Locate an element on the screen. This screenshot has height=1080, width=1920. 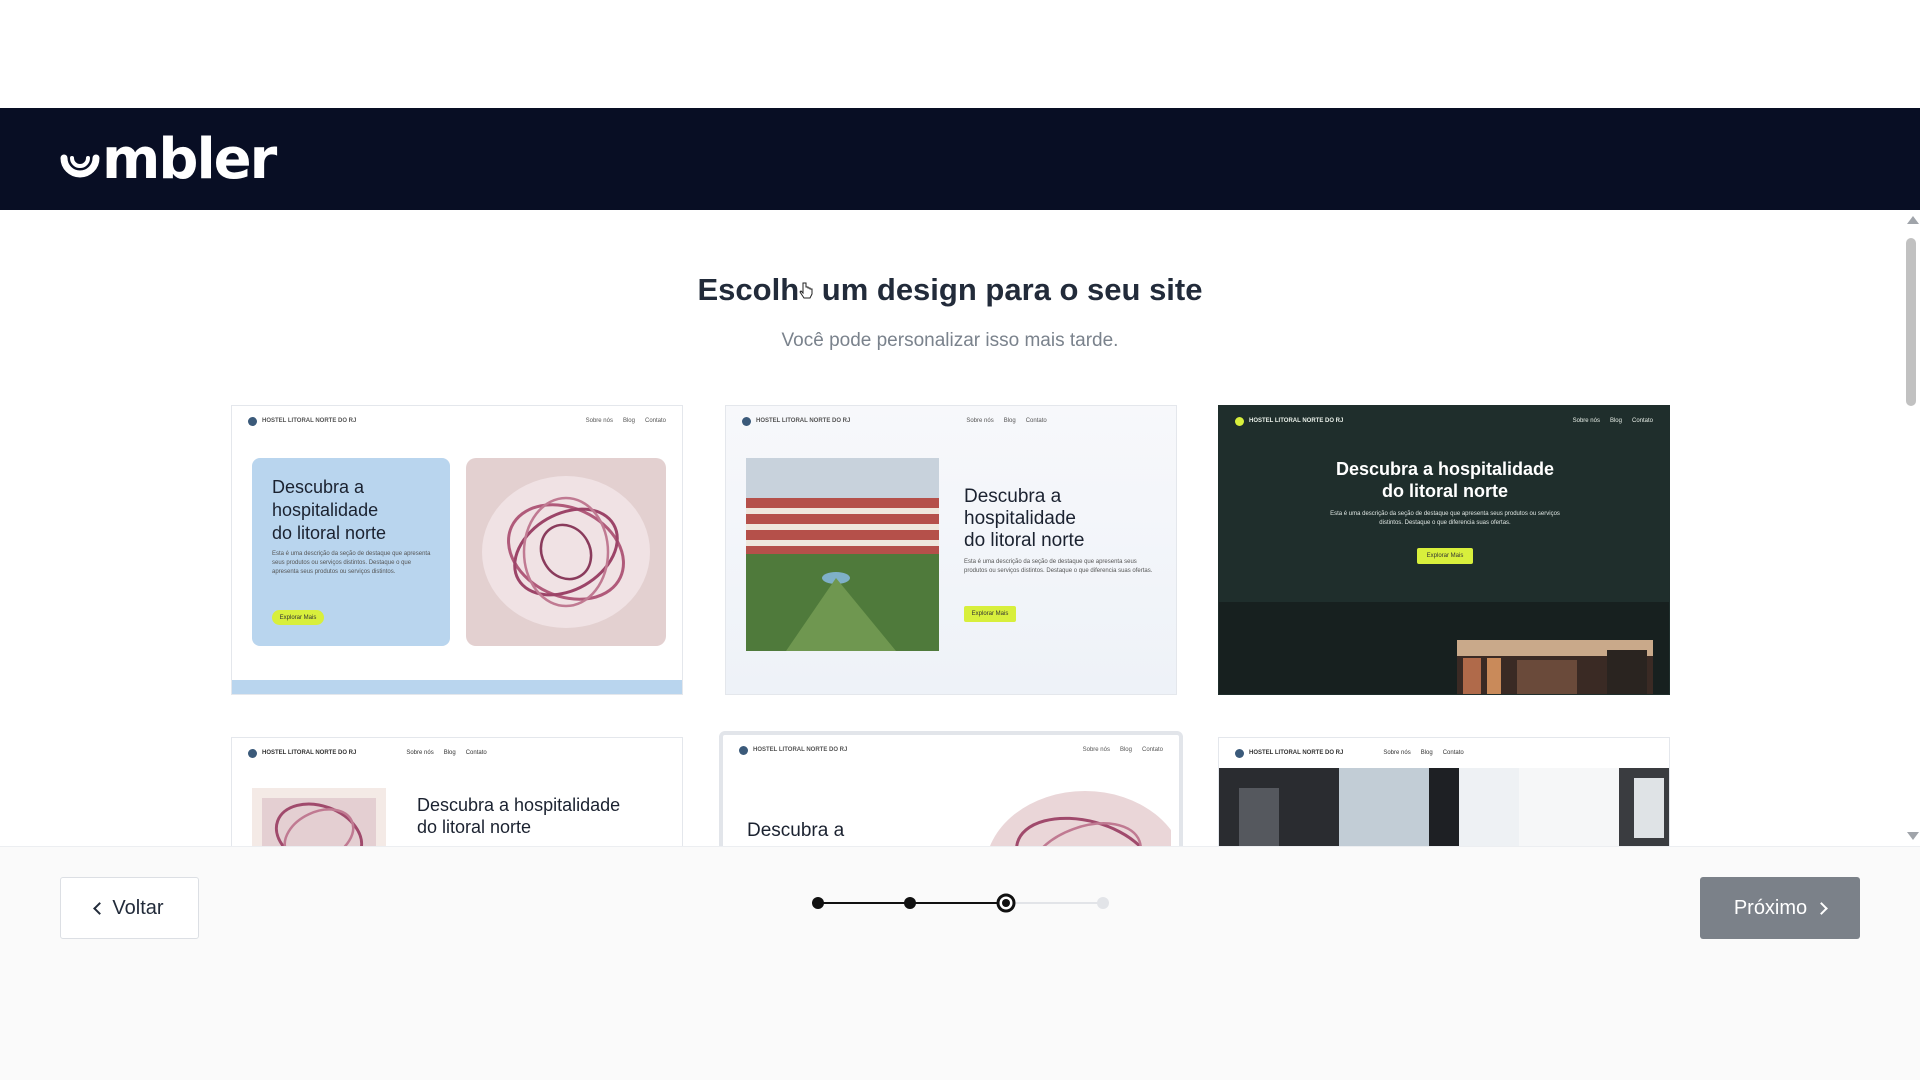
progress-stepper is located at coordinates (960, 903).